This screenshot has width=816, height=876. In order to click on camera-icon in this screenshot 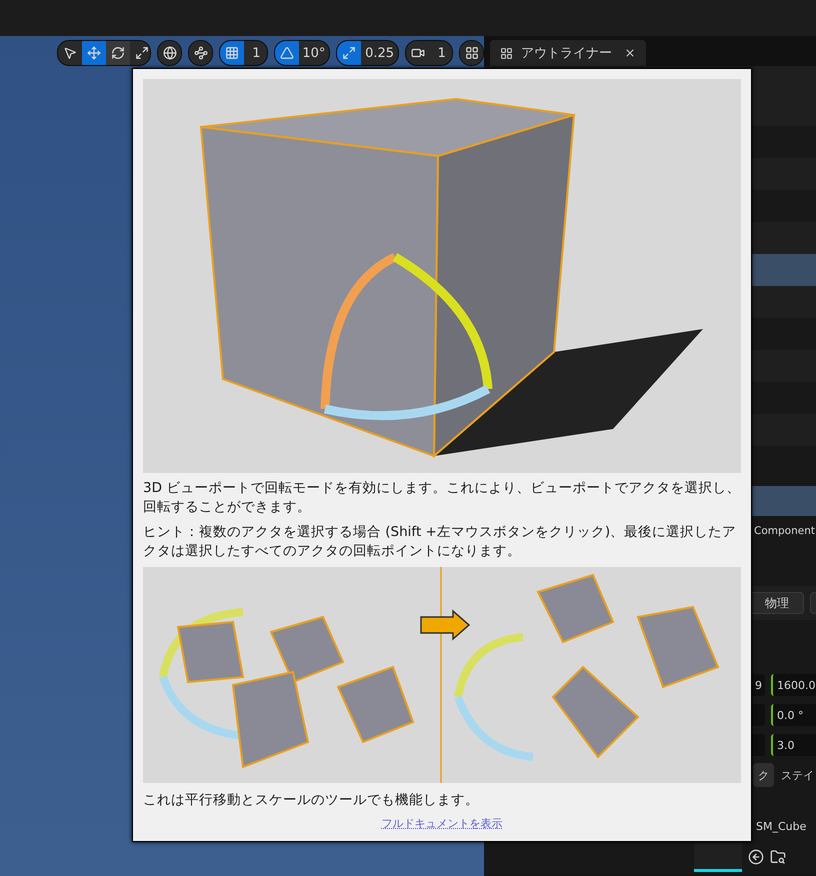, I will do `click(417, 53)`.